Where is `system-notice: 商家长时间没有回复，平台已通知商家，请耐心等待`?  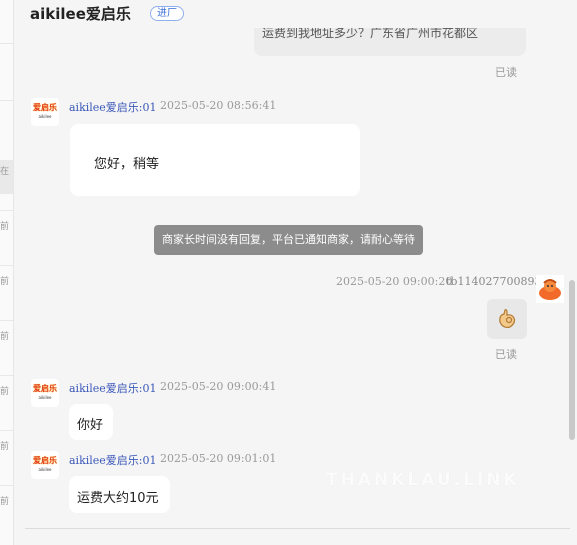
system-notice: 商家长时间没有回复，平台已通知商家，请耐心等待 is located at coordinates (288, 240).